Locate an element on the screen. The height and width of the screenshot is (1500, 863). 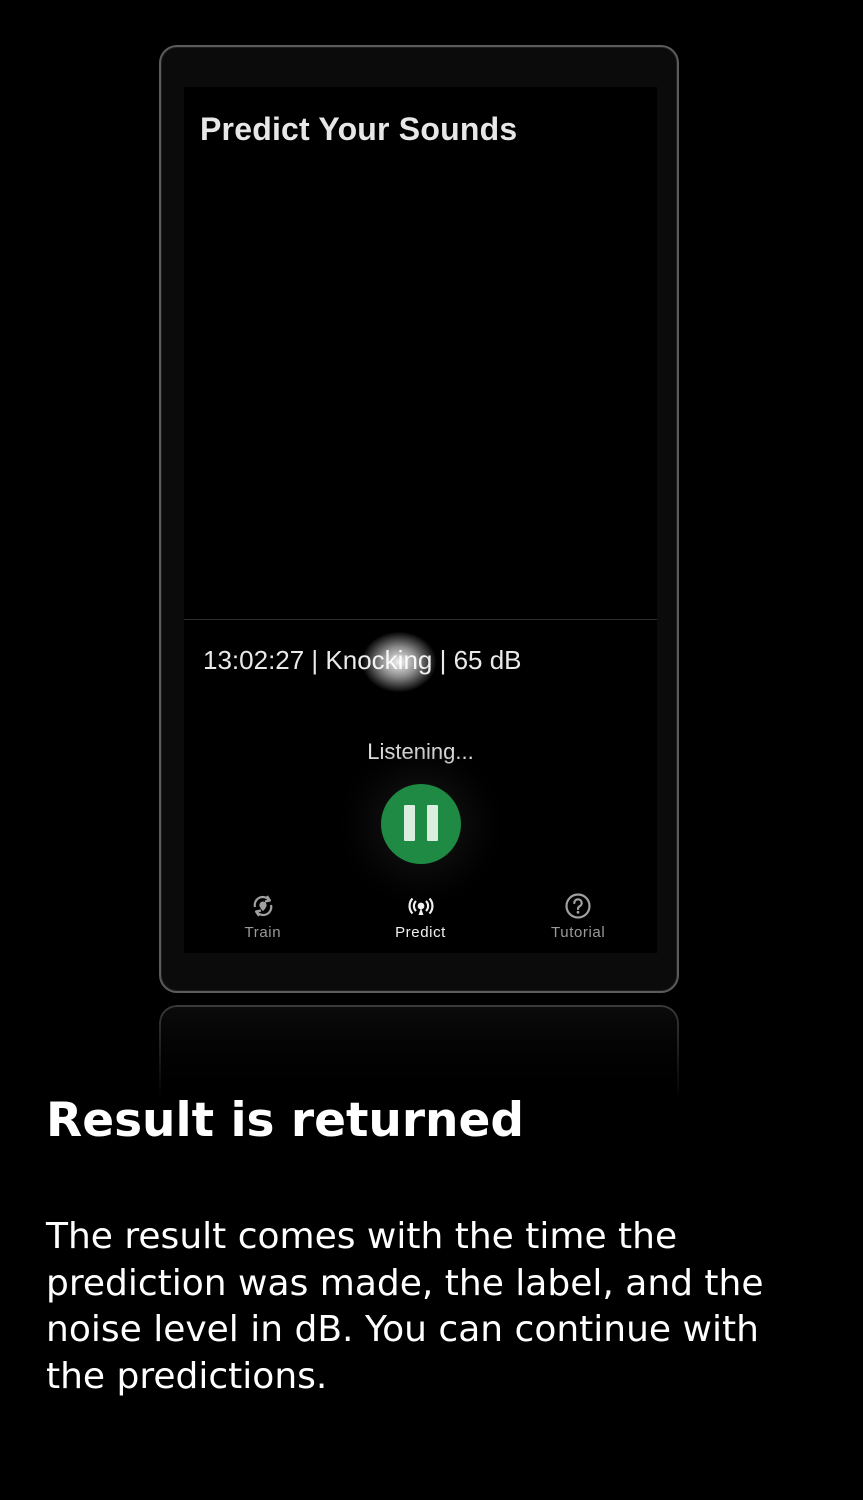
nav-item-train: Train is located at coordinates (263, 922).